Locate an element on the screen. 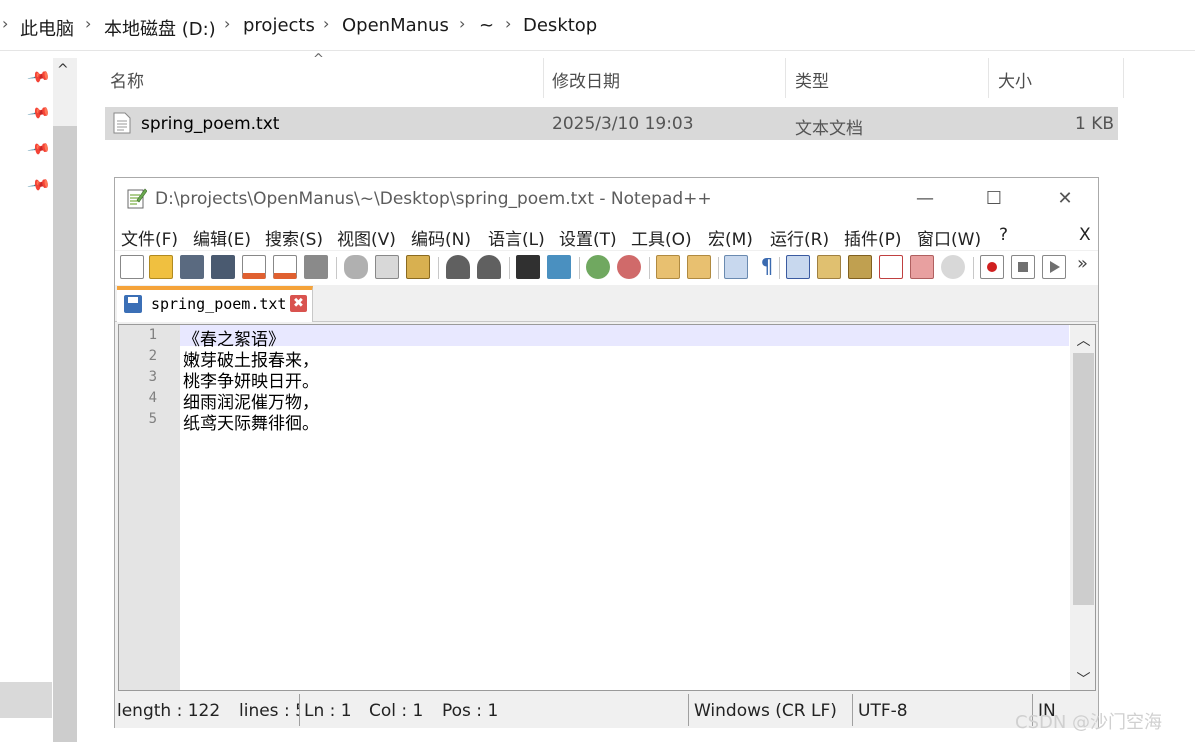  maximize-button: ☐ is located at coordinates (994, 199).